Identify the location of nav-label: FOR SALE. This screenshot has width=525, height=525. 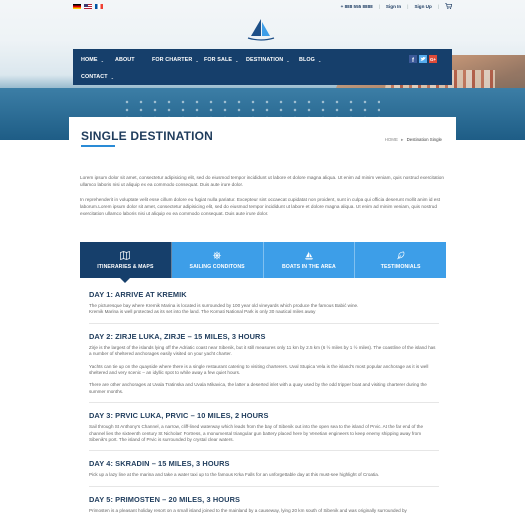
(218, 60).